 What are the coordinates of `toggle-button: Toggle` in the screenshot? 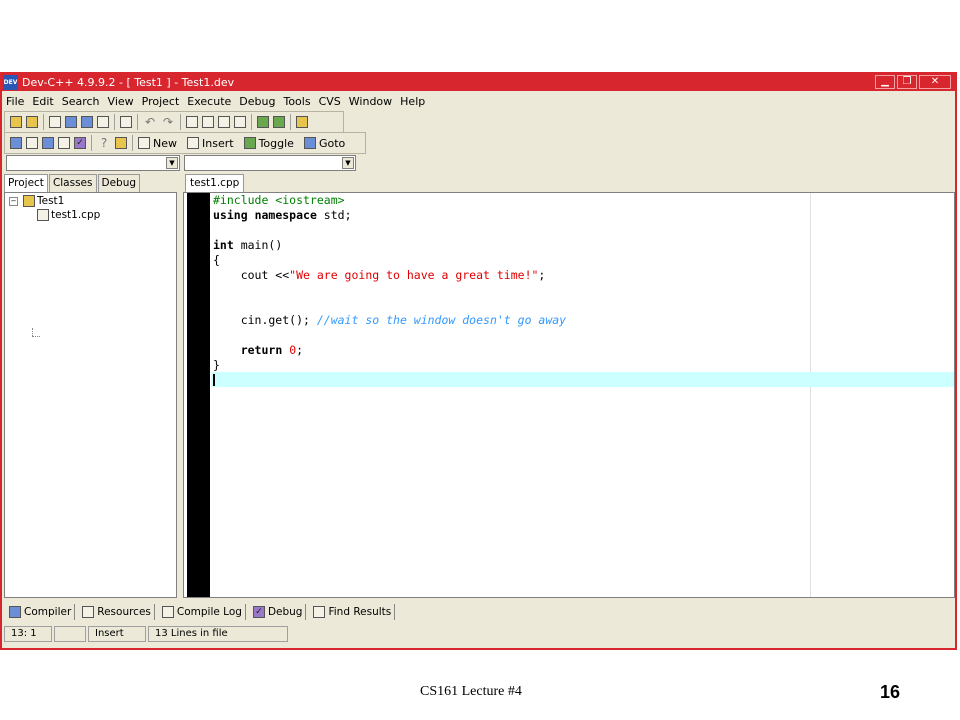 It's located at (268, 143).